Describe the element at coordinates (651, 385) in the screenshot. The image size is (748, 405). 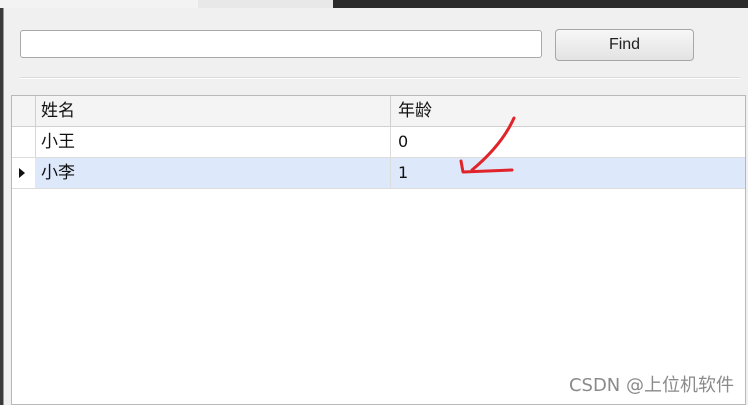
I see `watermark: CSDN @上位机软件` at that location.